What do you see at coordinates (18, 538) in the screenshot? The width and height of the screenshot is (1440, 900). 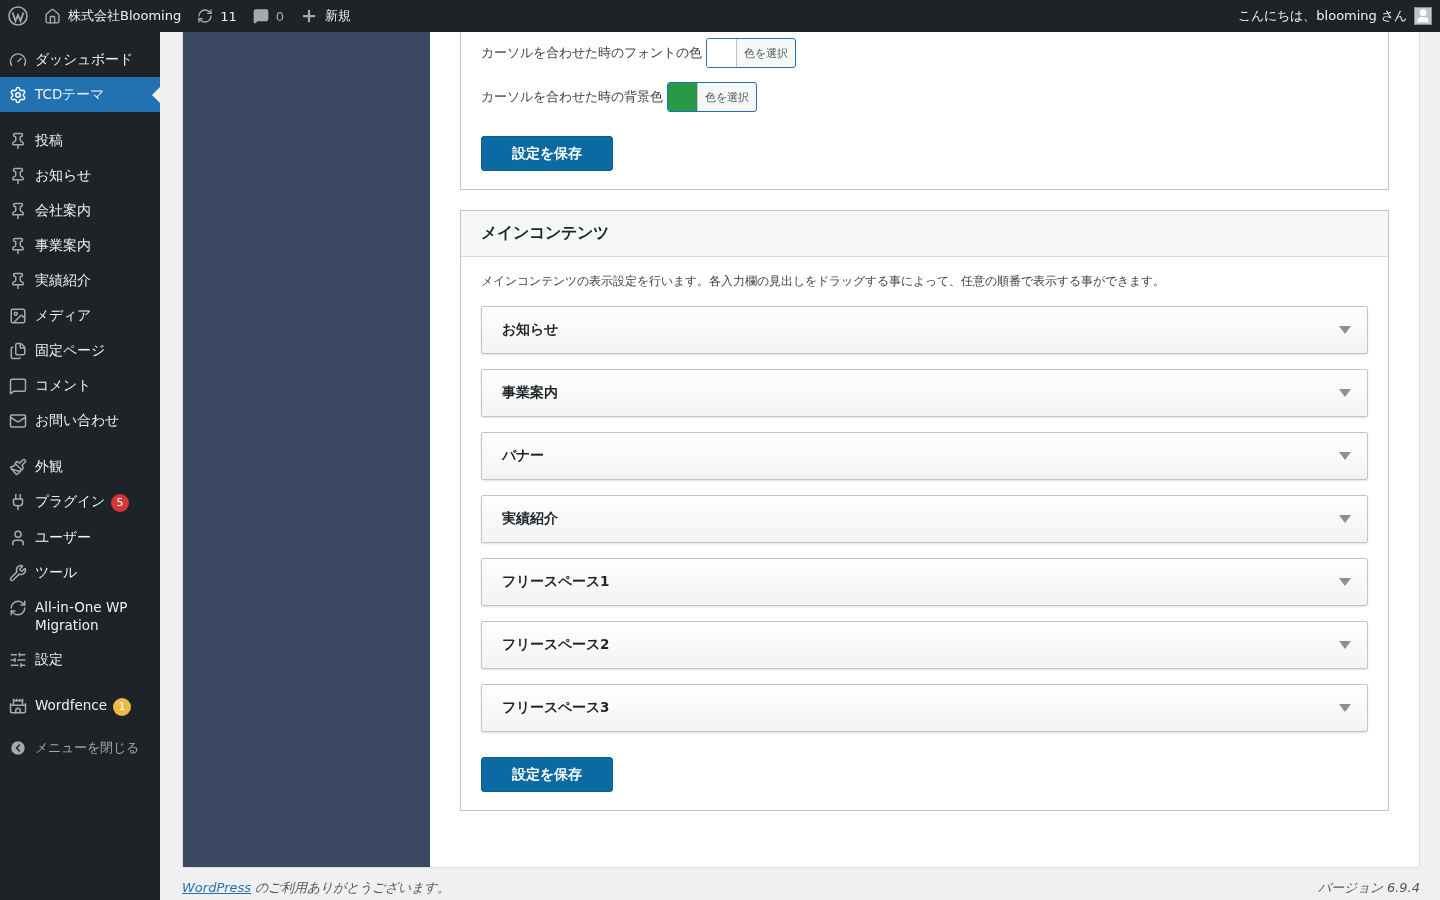 I see `user-icon` at bounding box center [18, 538].